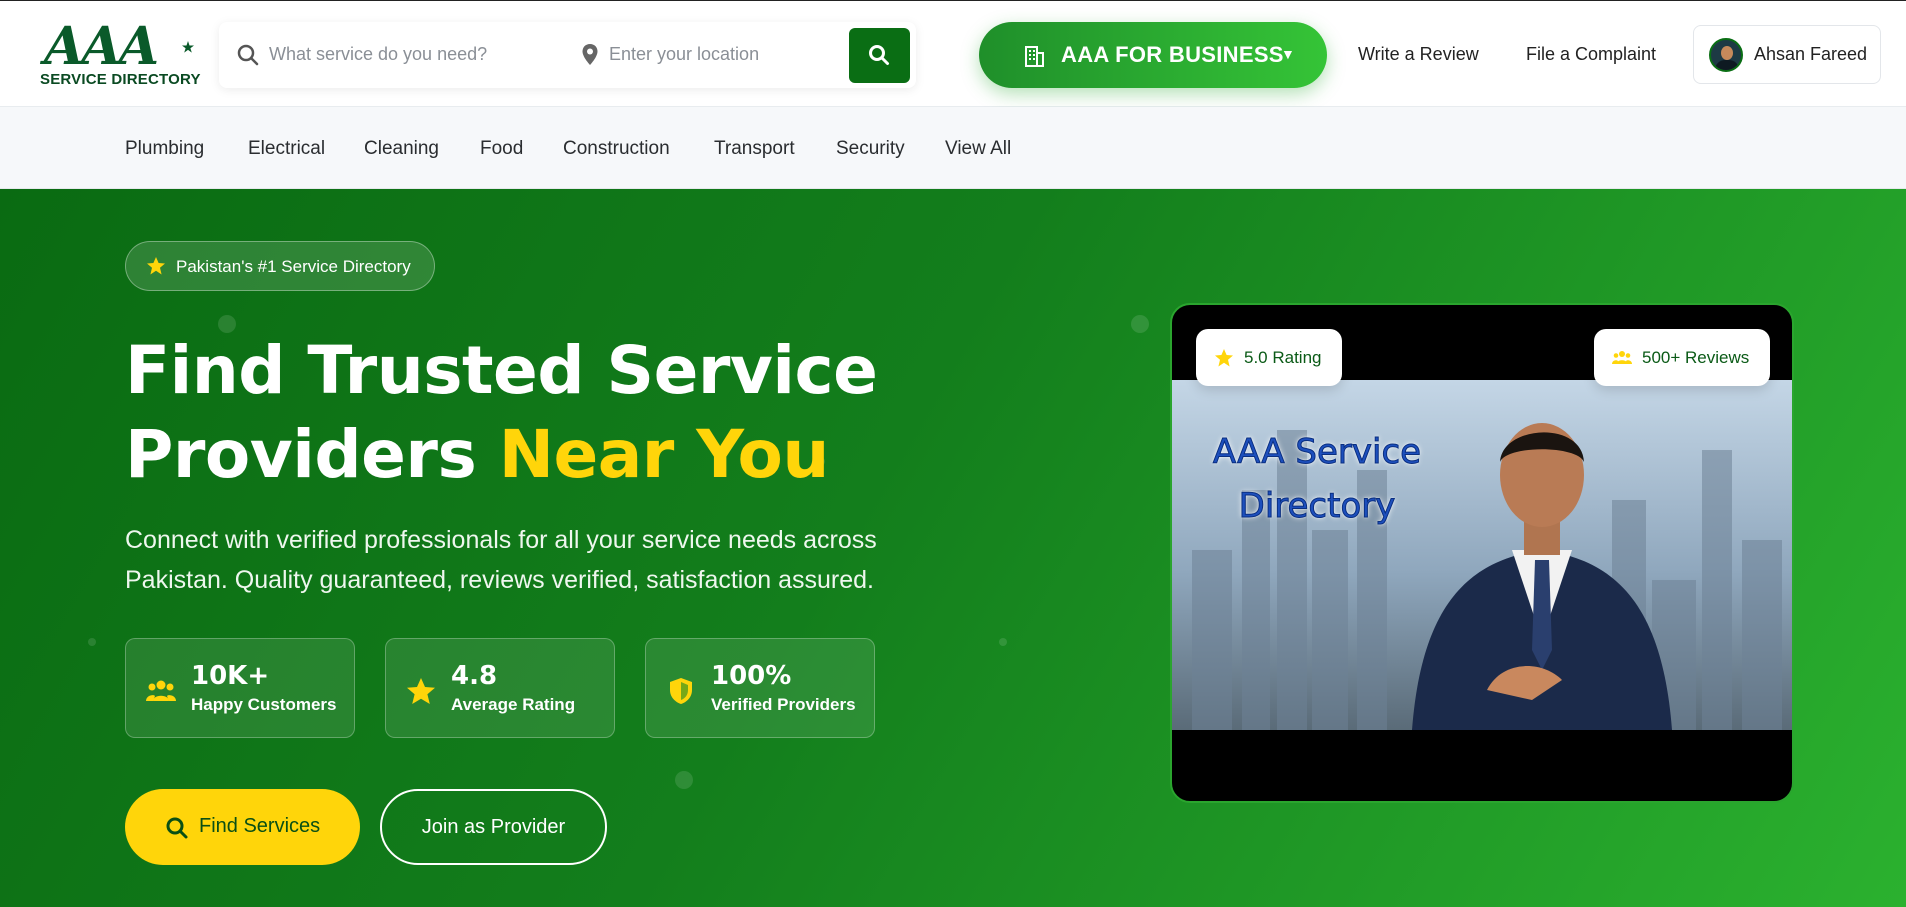 This screenshot has height=907, width=1906. I want to click on video-frame: AAA Service Directory, so click(1482, 555).